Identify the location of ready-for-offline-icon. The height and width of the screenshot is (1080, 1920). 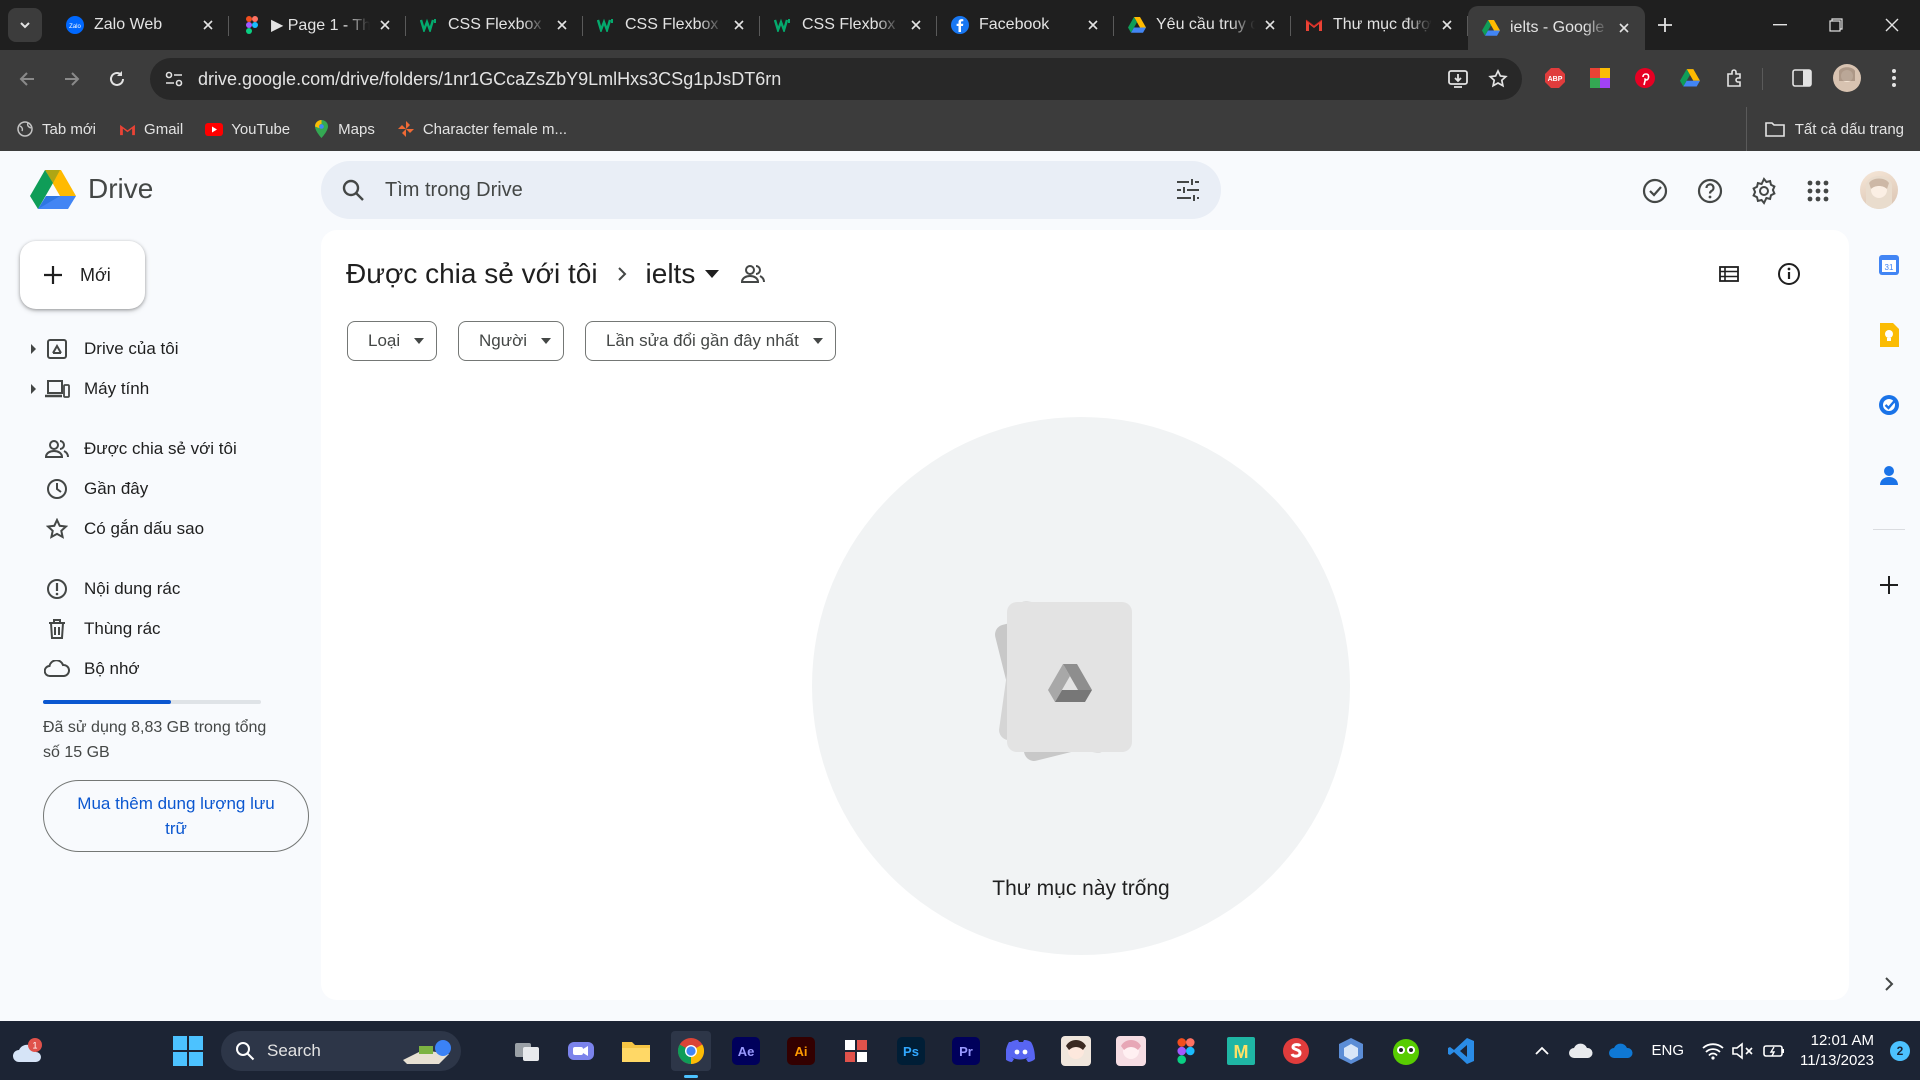
(1655, 191).